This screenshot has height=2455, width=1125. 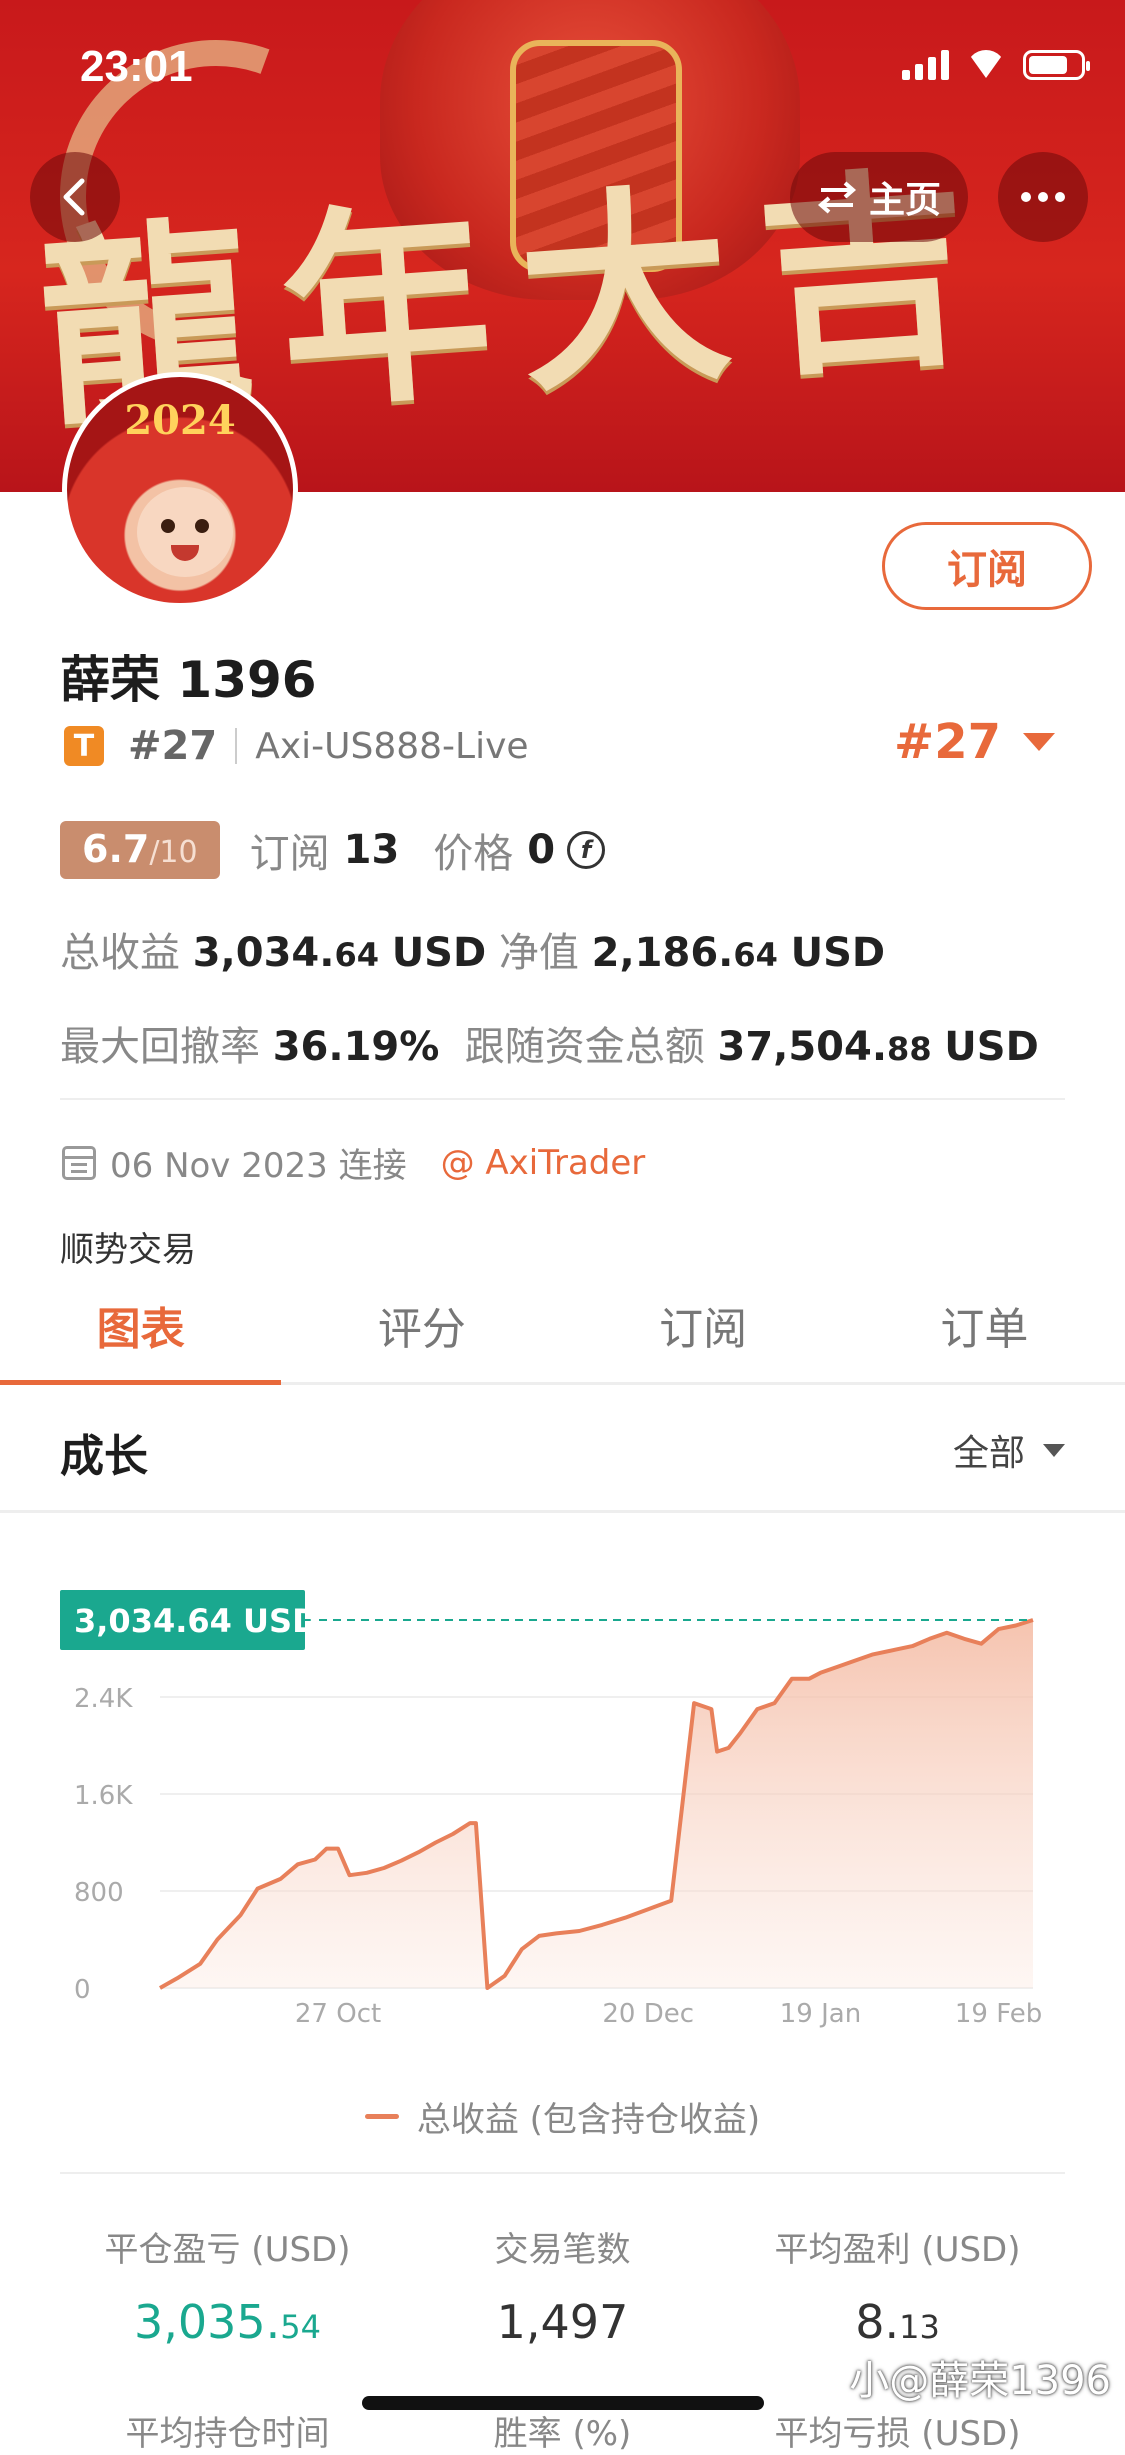 What do you see at coordinates (236, 746) in the screenshot?
I see `meta-separator` at bounding box center [236, 746].